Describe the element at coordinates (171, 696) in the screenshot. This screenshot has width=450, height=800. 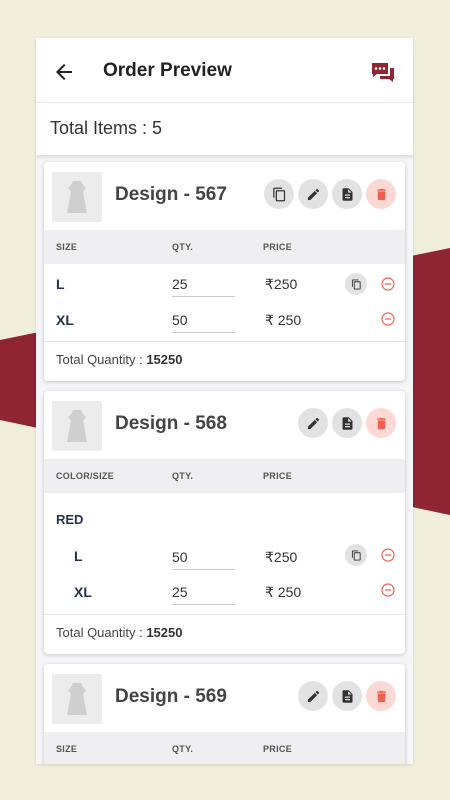
I see `design-name: Design - 569` at that location.